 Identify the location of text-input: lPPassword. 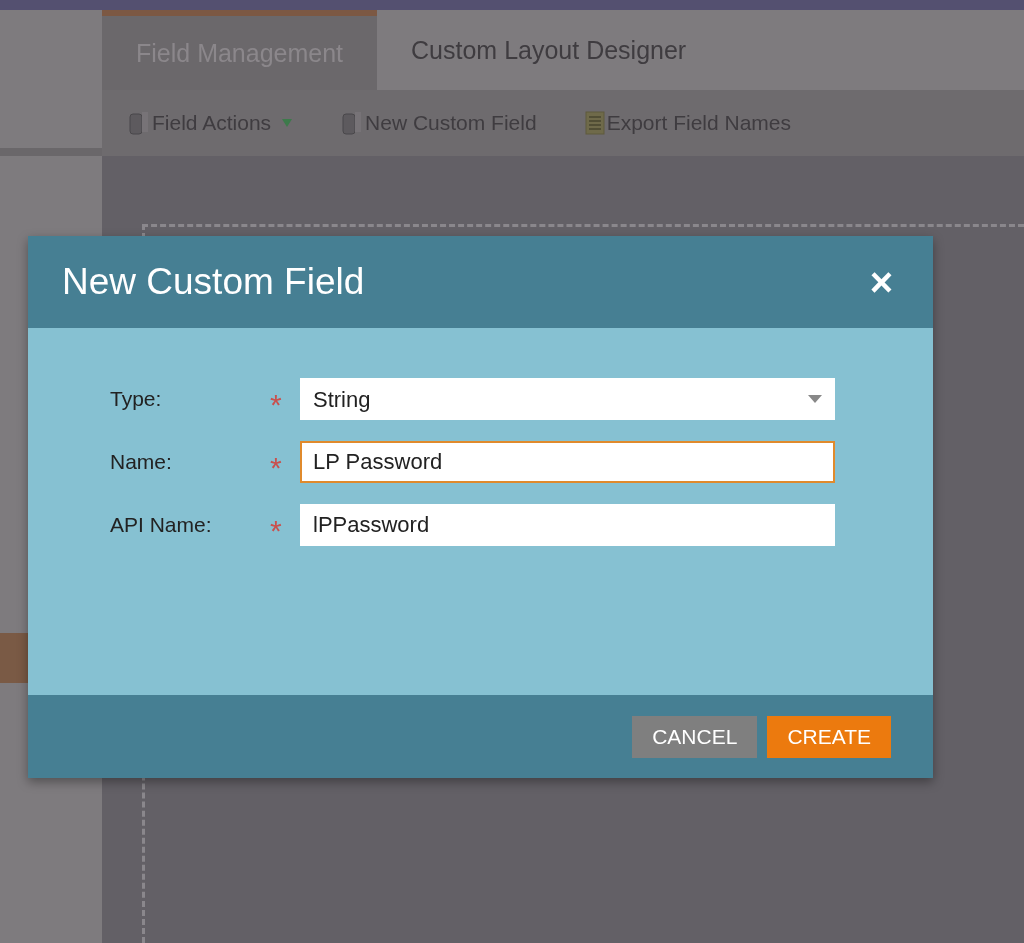
(567, 525).